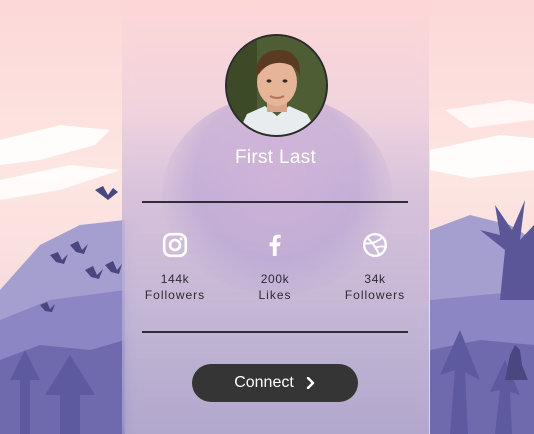 The image size is (534, 434). Describe the element at coordinates (375, 279) in the screenshot. I see `stat-count: 34k` at that location.